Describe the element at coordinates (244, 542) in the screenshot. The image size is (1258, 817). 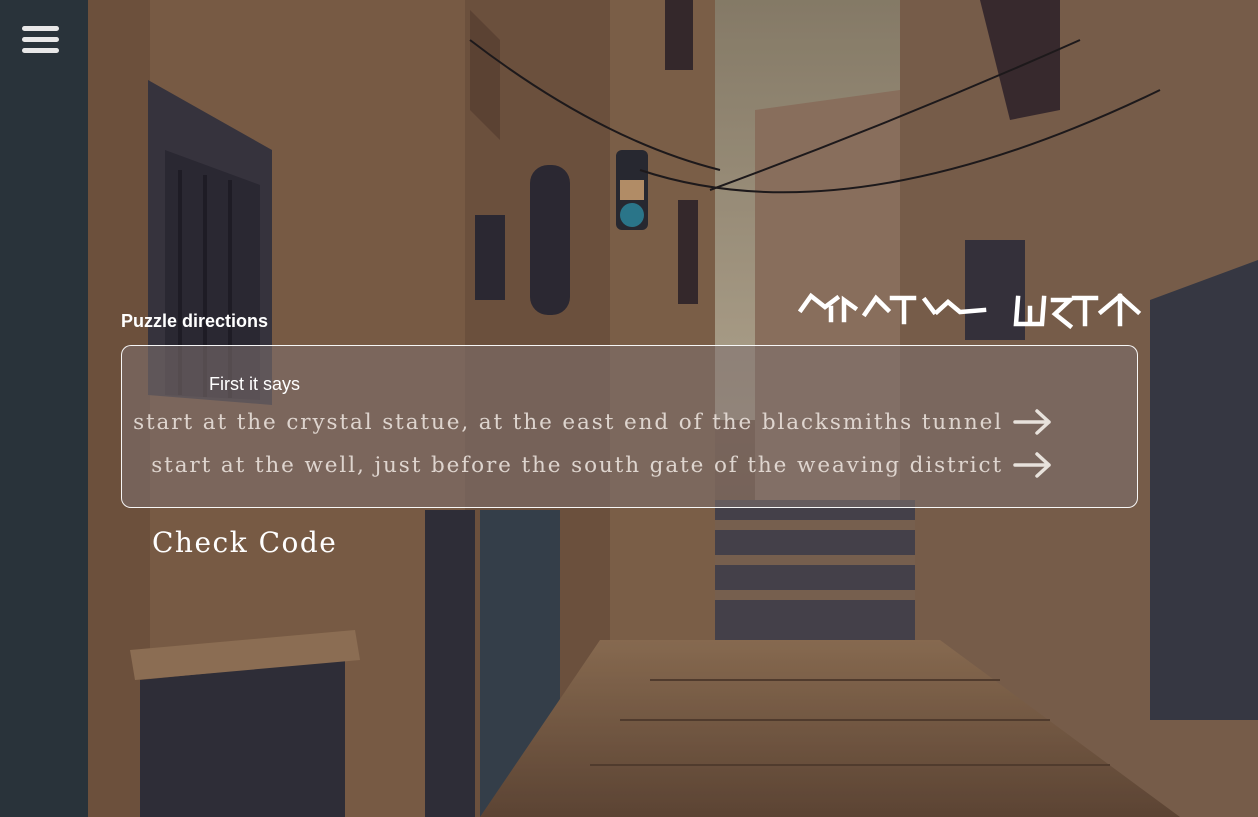
I see `check-code-button: Check Code` at that location.